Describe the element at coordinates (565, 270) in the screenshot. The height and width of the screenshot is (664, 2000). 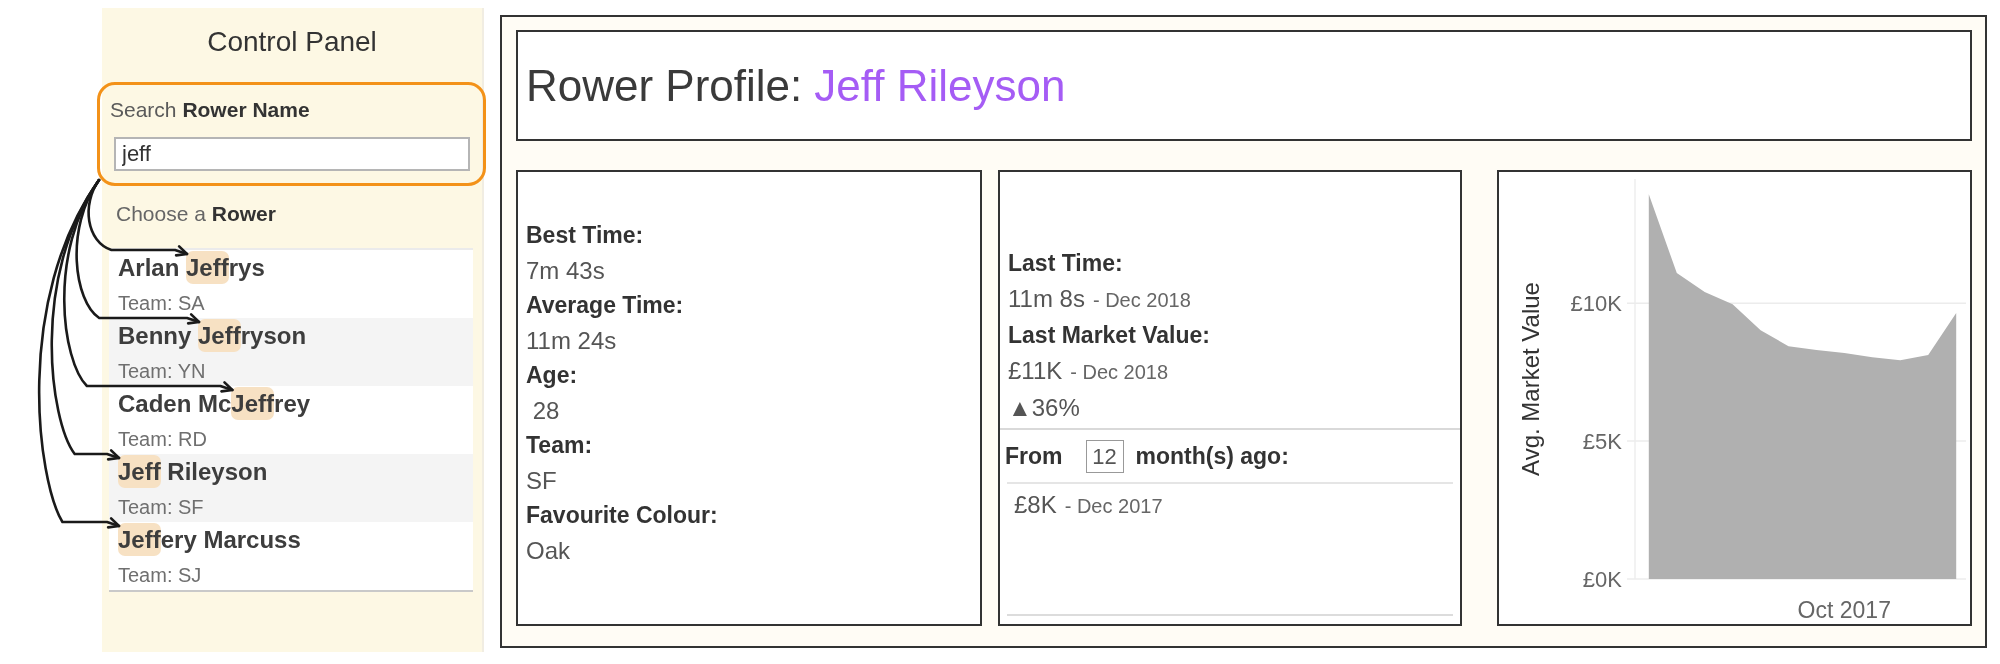
I see `stat-value: 7m 43s` at that location.